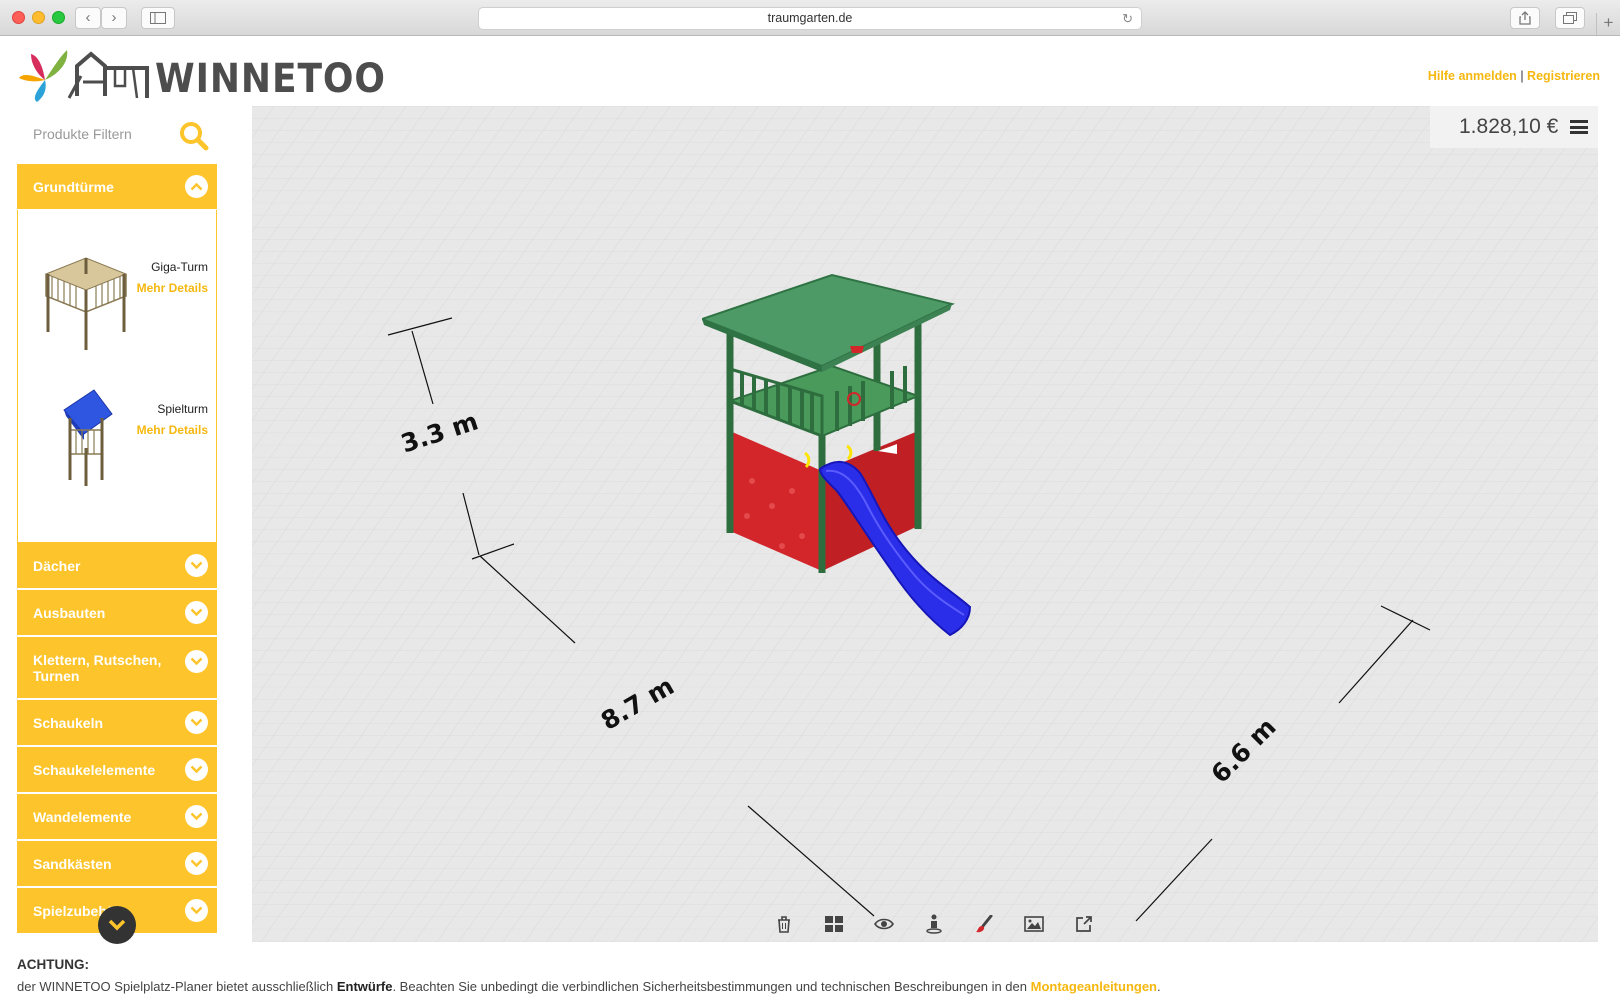 The image size is (1620, 1003). Describe the element at coordinates (92, 134) in the screenshot. I see `filter-input` at that location.